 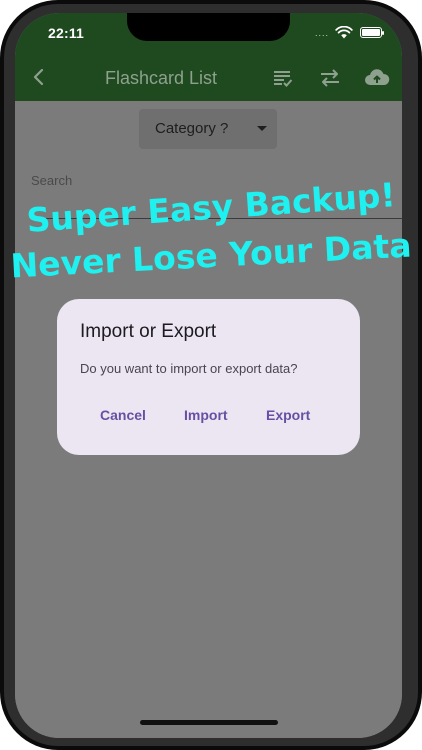 I want to click on dialog-title: Import or Export, so click(x=148, y=331).